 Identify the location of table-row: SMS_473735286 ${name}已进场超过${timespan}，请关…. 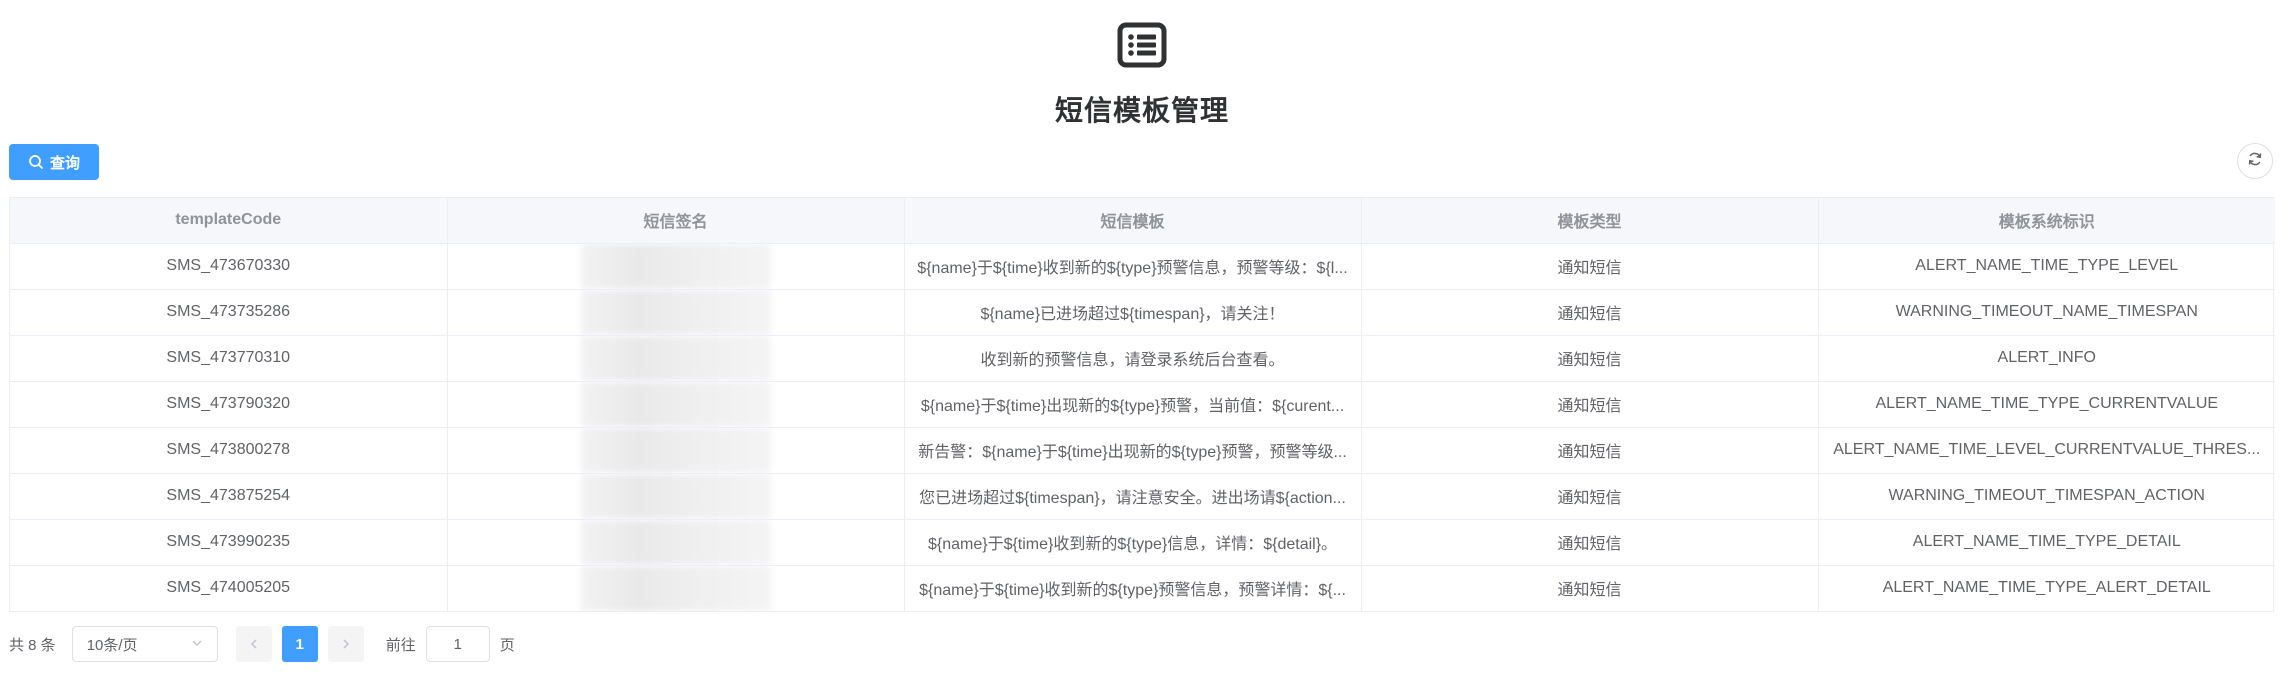
(1142, 312).